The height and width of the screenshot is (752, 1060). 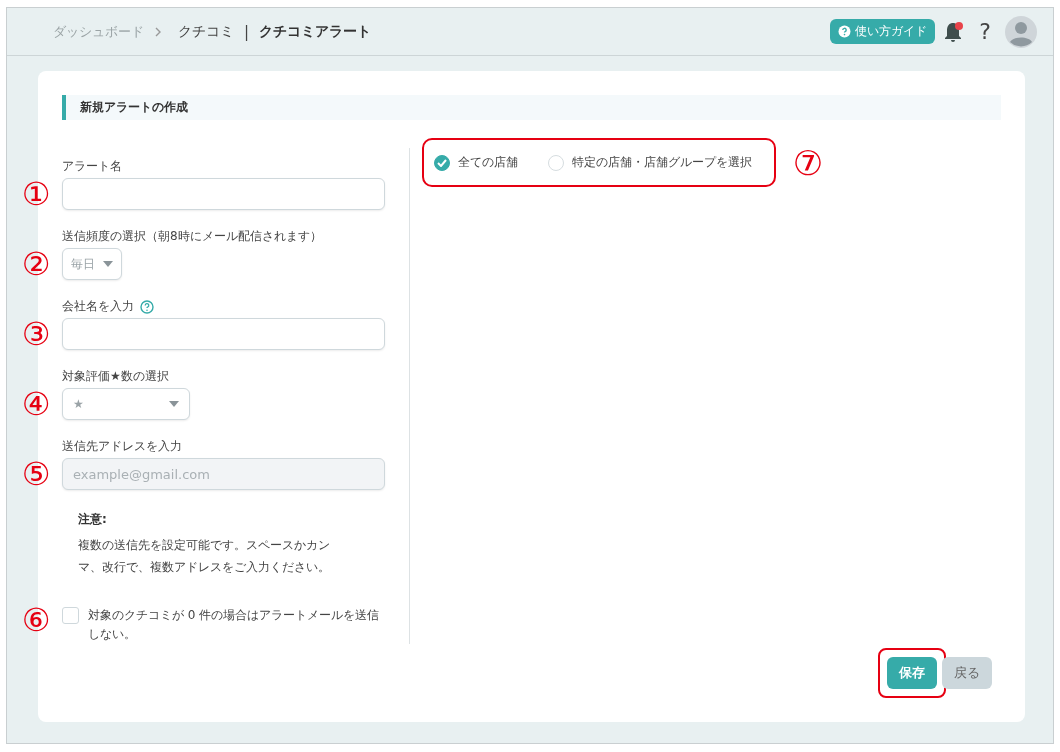 What do you see at coordinates (134, 107) in the screenshot?
I see `section-title: 新規アラートの作成` at bounding box center [134, 107].